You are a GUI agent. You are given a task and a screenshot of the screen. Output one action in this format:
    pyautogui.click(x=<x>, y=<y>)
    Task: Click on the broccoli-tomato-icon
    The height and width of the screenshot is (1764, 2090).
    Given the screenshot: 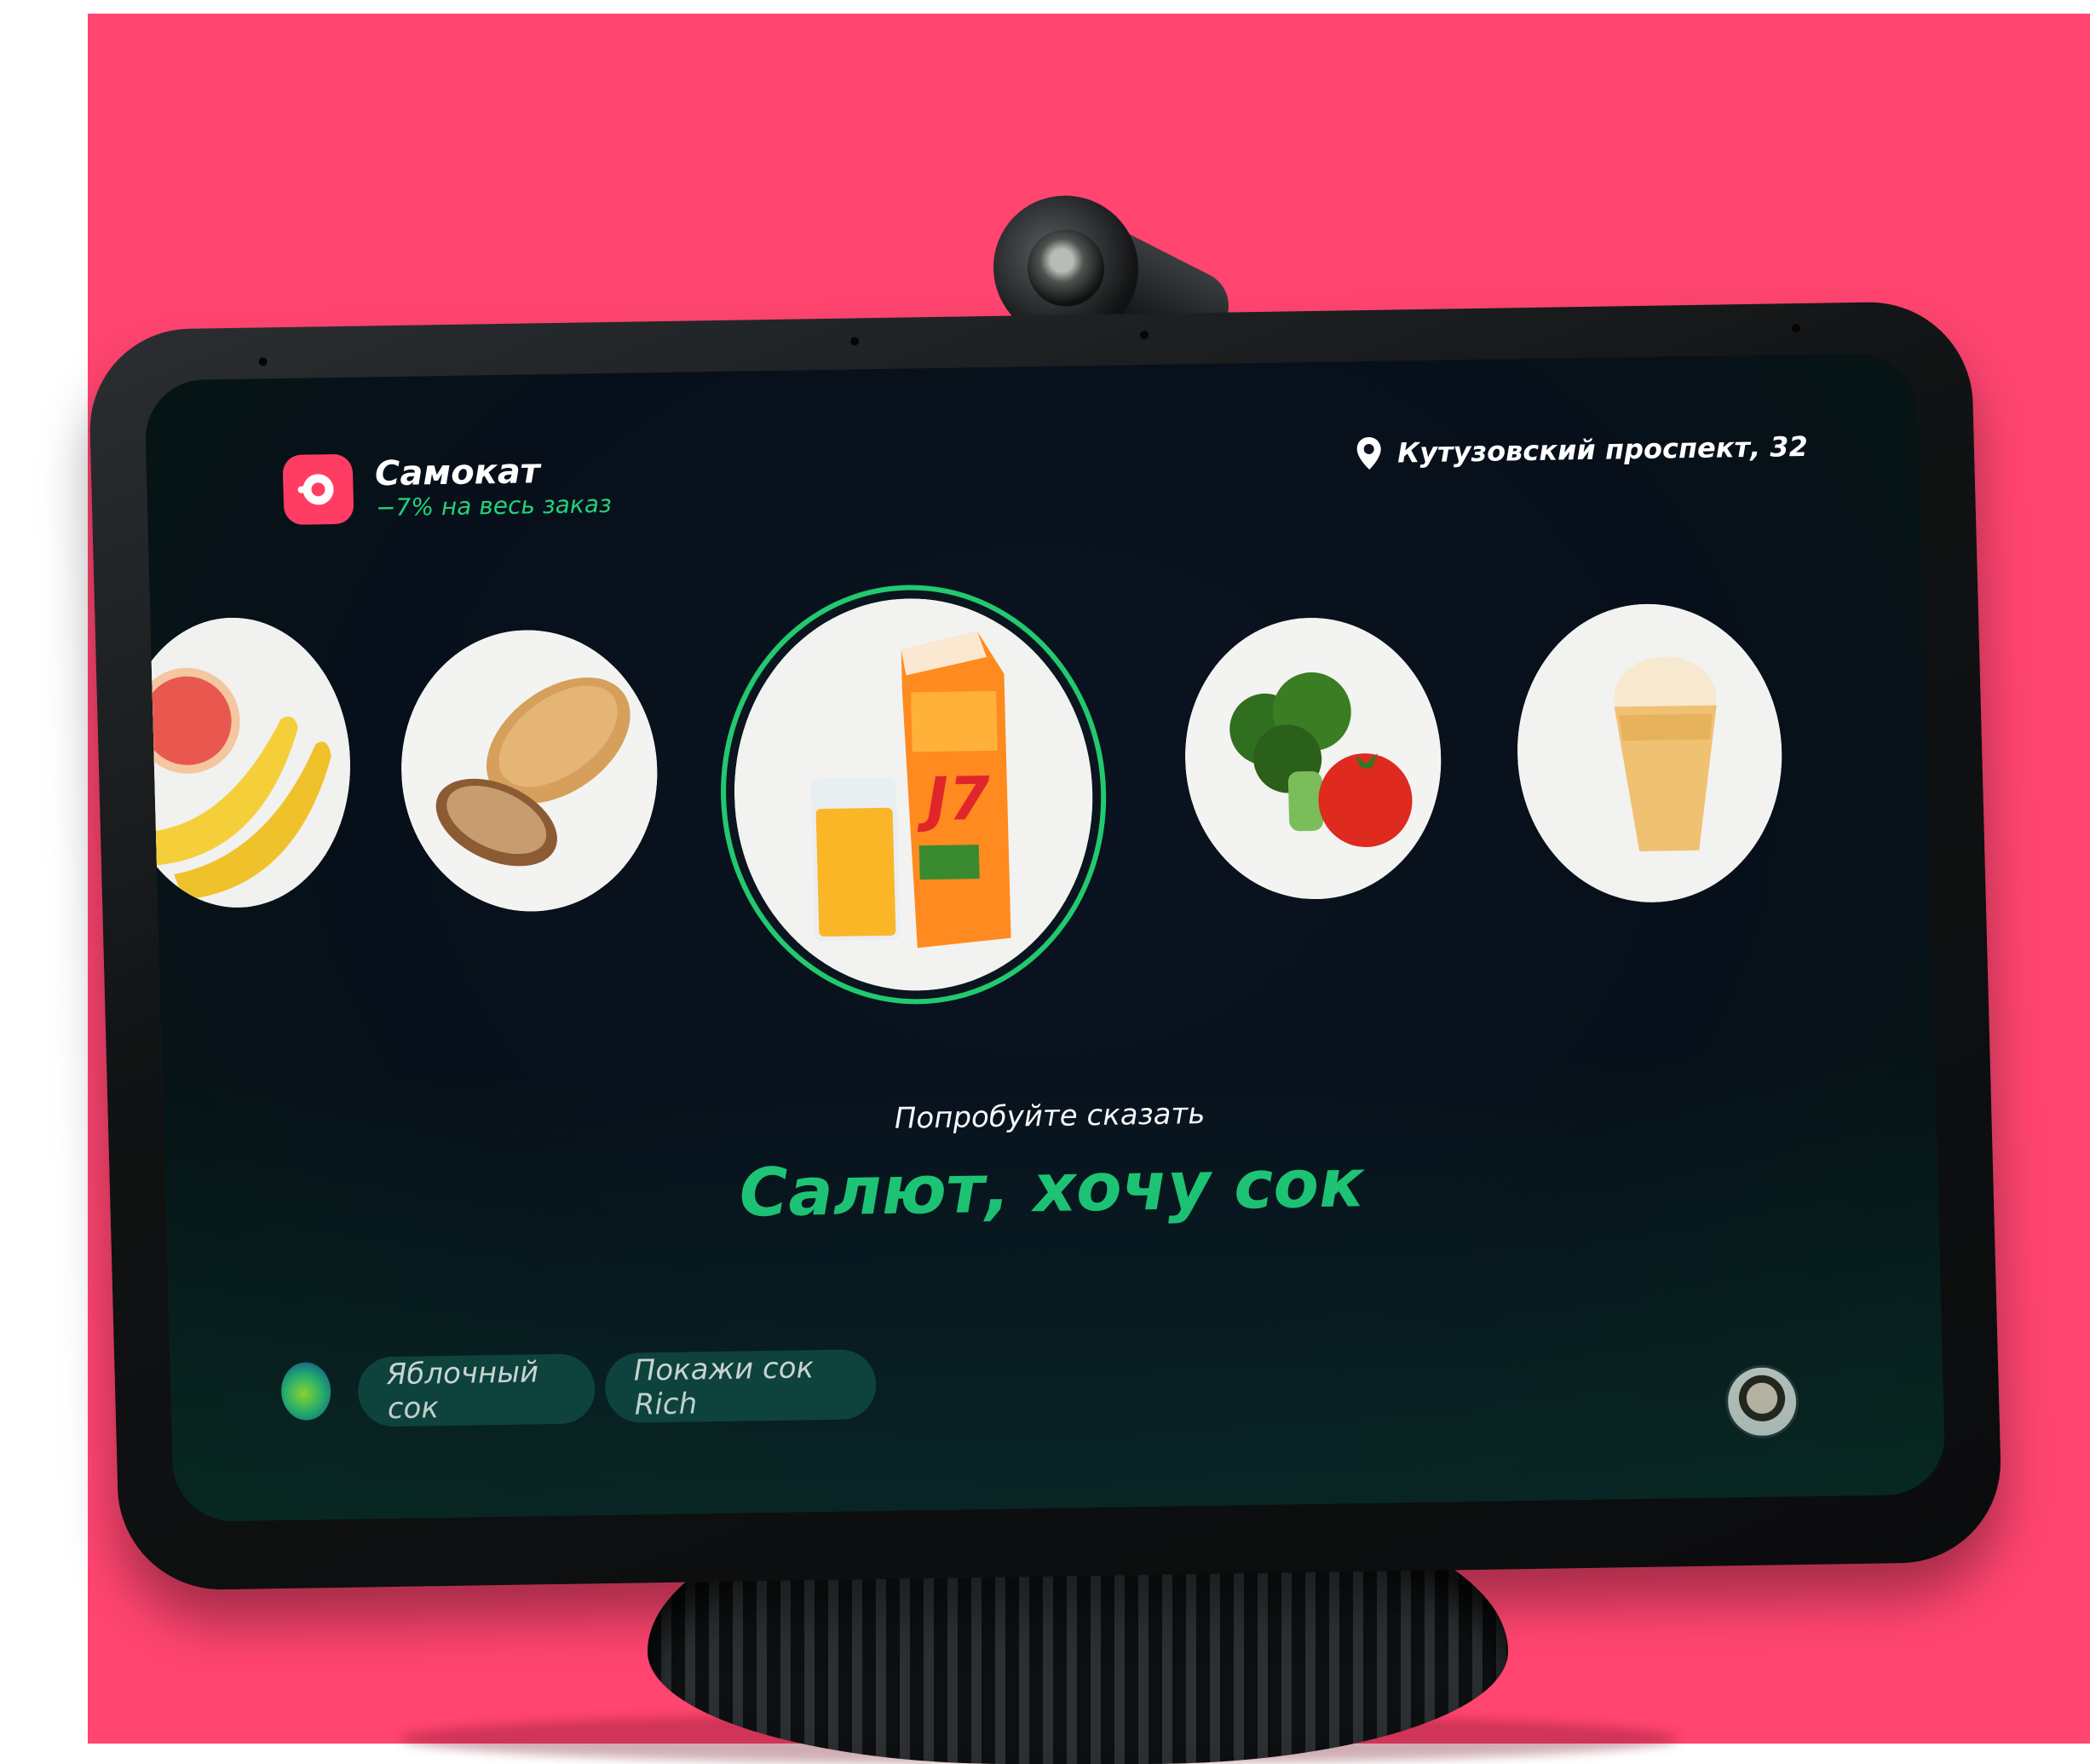 What is the action you would take?
    pyautogui.click(x=1313, y=758)
    